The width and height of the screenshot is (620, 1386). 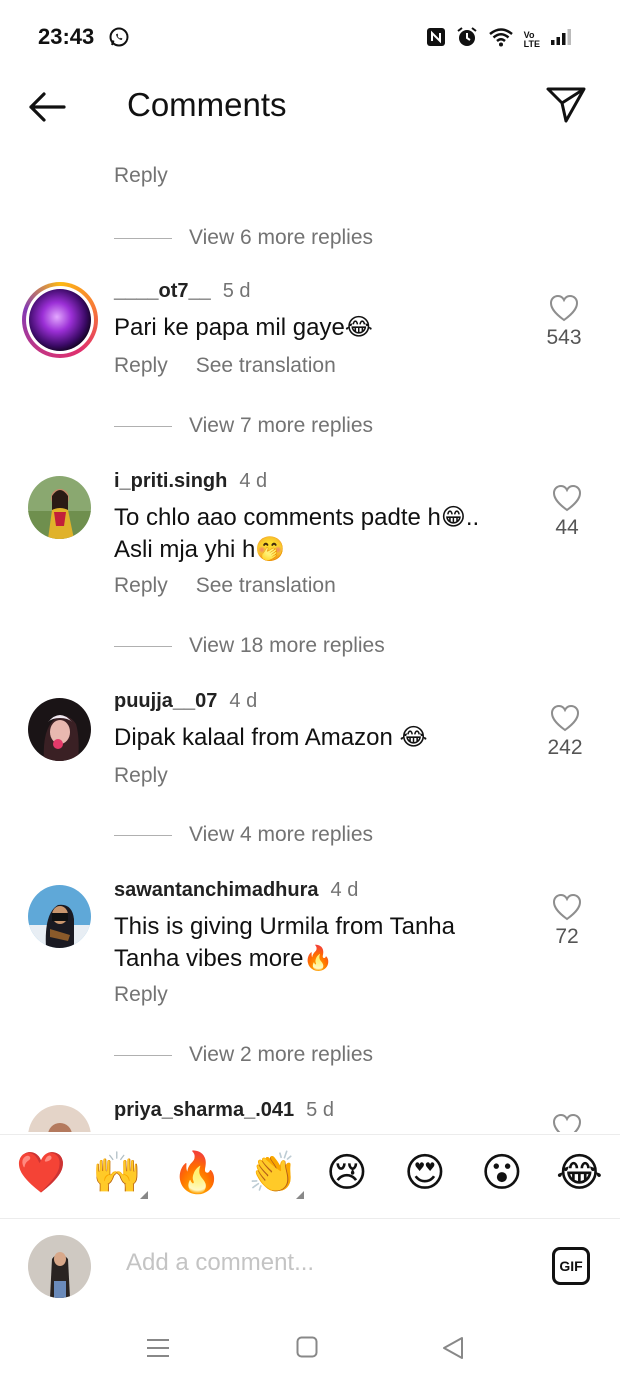 I want to click on send-icon, so click(x=566, y=105).